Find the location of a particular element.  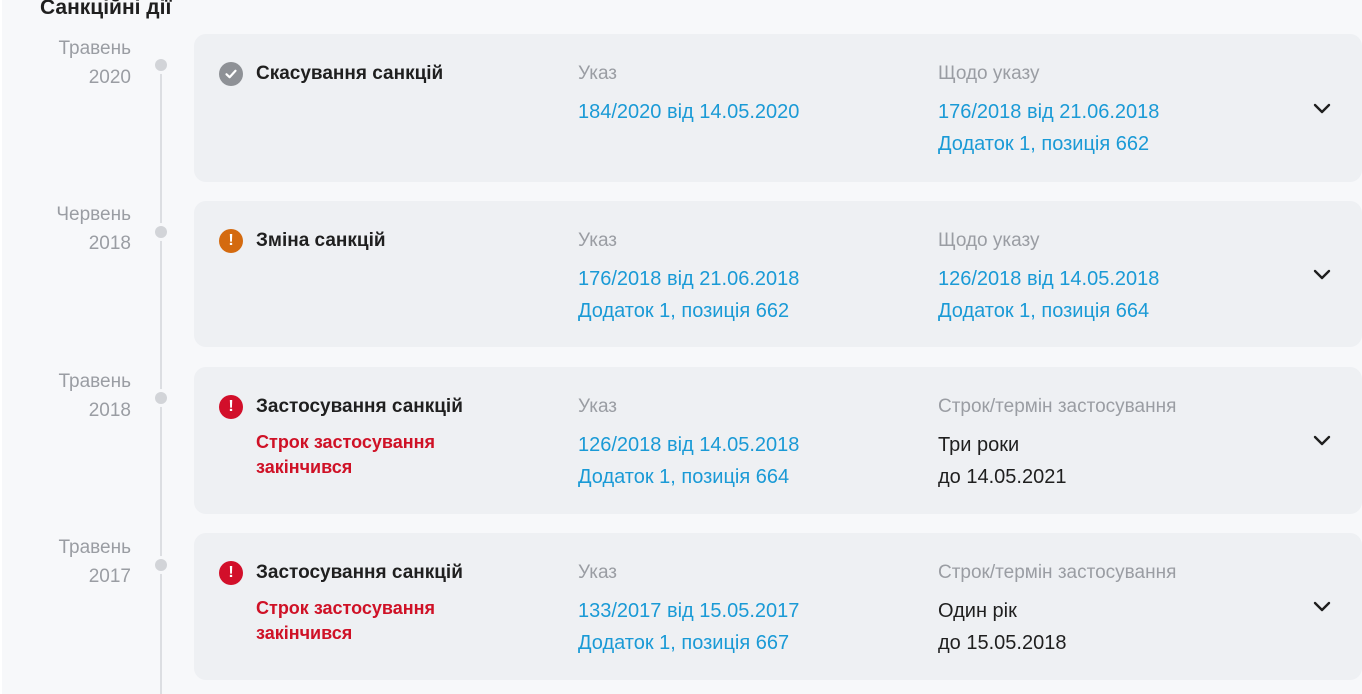

section-title: Санкційні дії is located at coordinates (106, 9).